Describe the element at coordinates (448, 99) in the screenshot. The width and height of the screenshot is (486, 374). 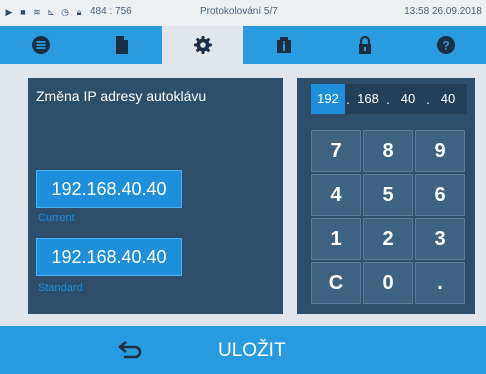
I see `octet-4: 40` at that location.